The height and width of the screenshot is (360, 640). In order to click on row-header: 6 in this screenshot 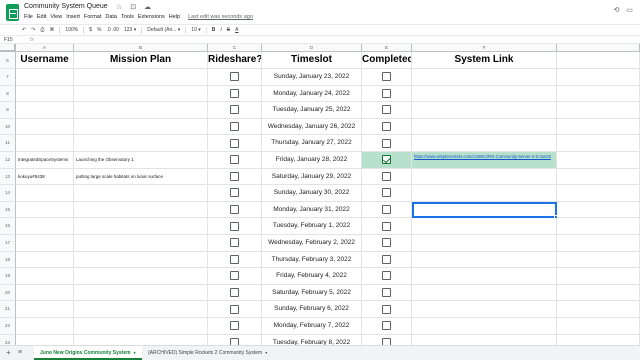, I will do `click(8, 60)`.